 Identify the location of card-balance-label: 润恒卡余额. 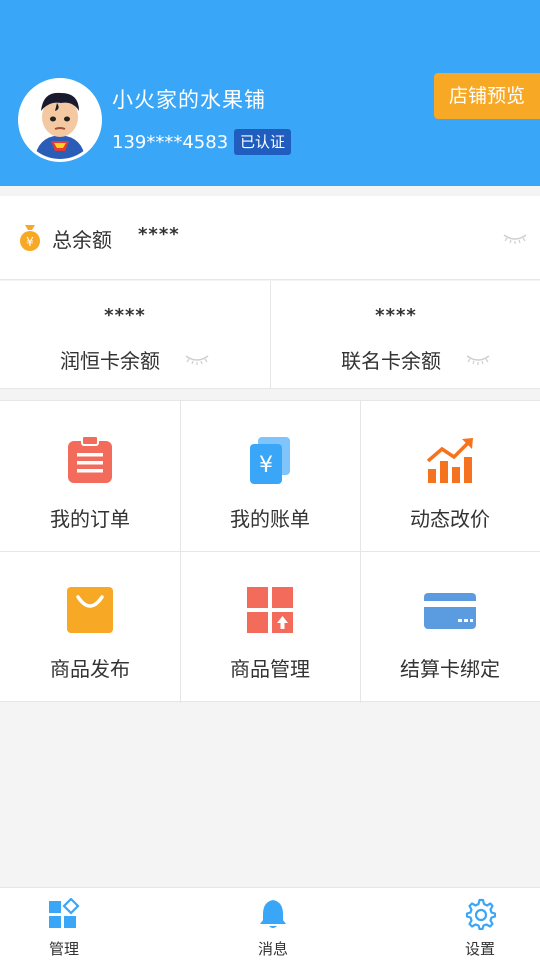
(110, 361).